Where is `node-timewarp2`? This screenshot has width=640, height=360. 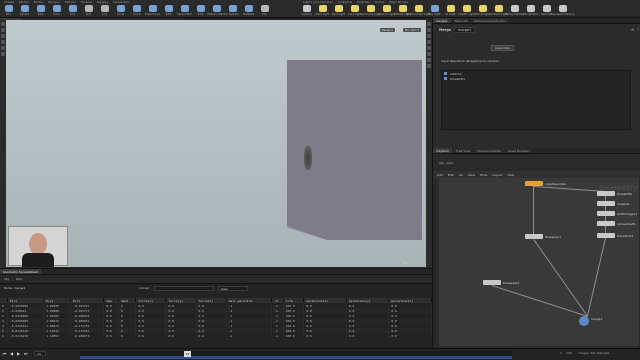
node-timewarp2 is located at coordinates (492, 282).